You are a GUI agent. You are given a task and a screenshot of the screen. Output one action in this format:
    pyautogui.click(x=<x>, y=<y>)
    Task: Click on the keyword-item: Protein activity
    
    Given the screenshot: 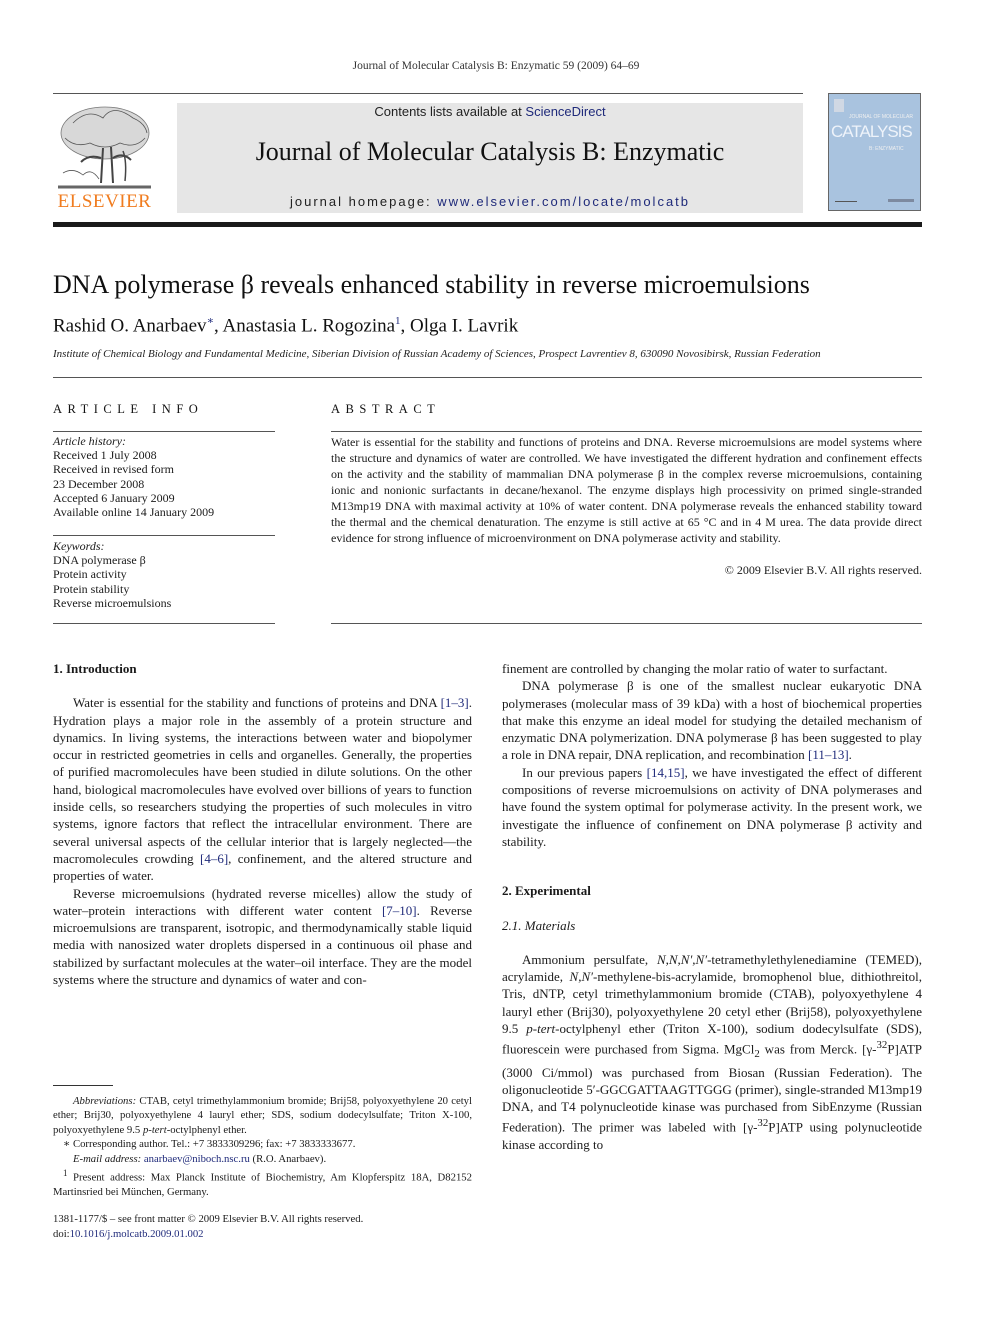 What is the action you would take?
    pyautogui.click(x=90, y=574)
    